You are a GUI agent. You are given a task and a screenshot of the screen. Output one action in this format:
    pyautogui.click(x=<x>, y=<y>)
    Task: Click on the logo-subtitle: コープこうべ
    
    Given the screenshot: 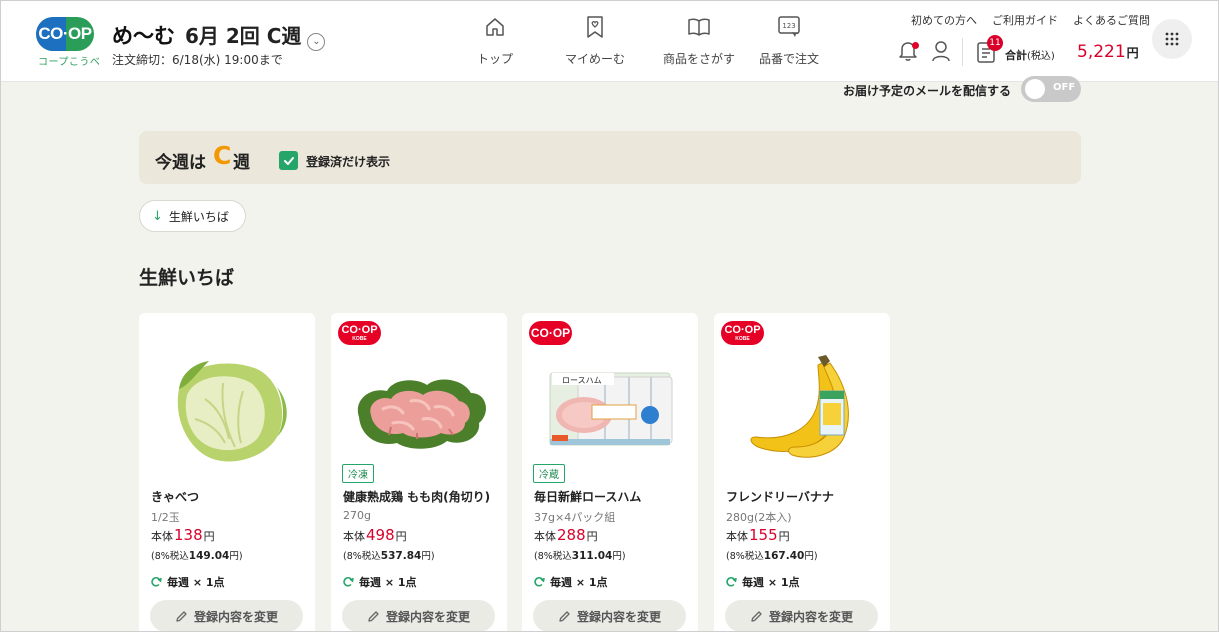 What is the action you would take?
    pyautogui.click(x=69, y=62)
    